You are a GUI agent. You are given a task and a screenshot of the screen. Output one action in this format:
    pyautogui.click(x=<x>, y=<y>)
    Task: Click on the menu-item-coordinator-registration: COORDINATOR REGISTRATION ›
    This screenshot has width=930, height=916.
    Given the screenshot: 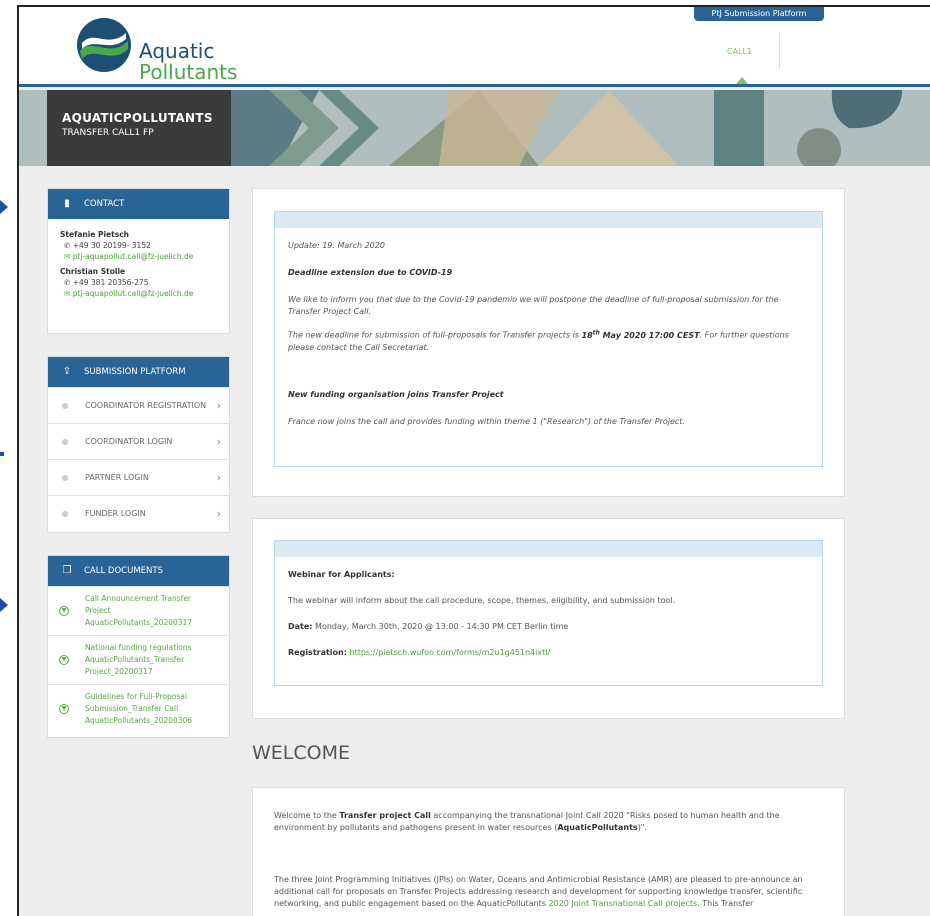 What is the action you would take?
    pyautogui.click(x=138, y=405)
    